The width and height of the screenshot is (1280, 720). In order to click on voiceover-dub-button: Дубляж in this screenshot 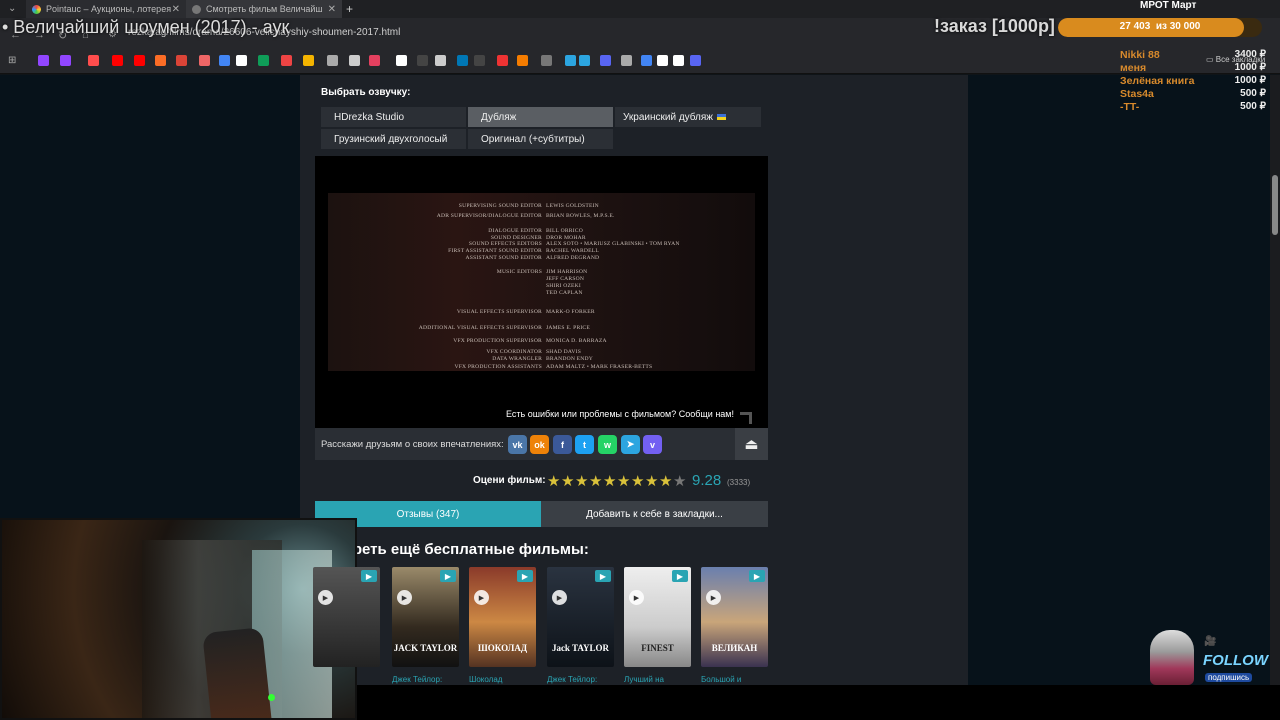, I will do `click(540, 117)`.